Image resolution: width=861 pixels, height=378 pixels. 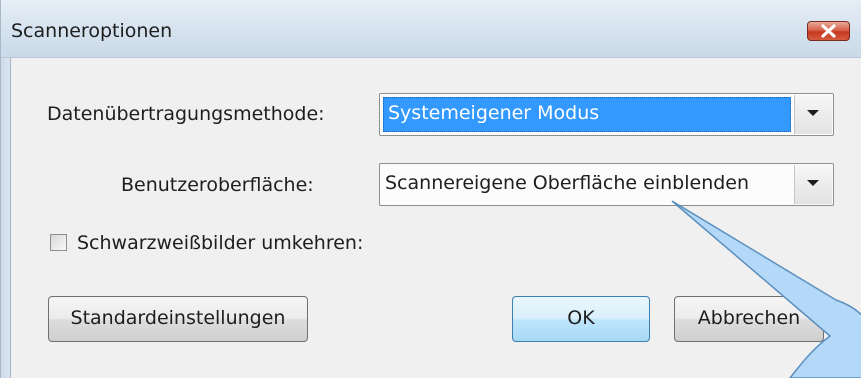 I want to click on user-interface-value: Scannereigene Oberfläche einblenden, so click(x=567, y=183).